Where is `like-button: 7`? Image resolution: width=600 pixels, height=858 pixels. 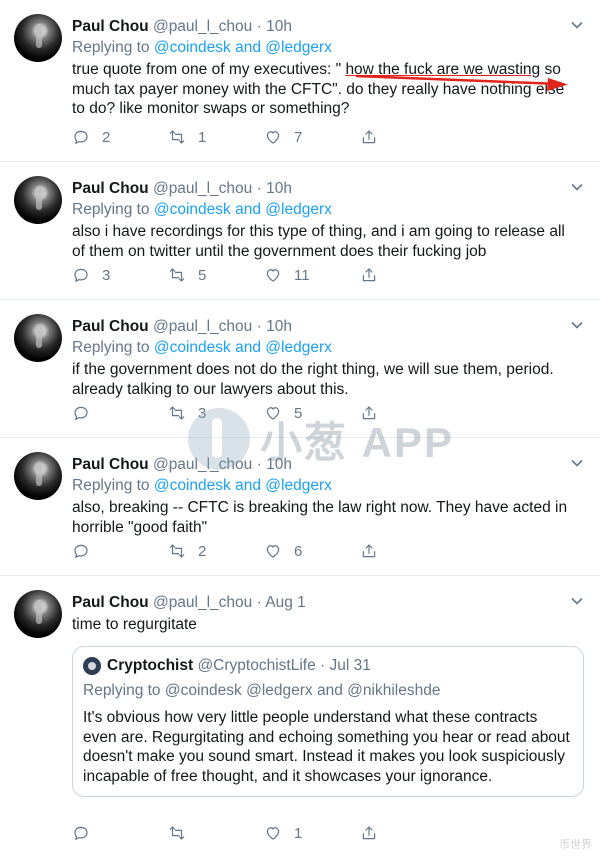 like-button: 7 is located at coordinates (312, 137).